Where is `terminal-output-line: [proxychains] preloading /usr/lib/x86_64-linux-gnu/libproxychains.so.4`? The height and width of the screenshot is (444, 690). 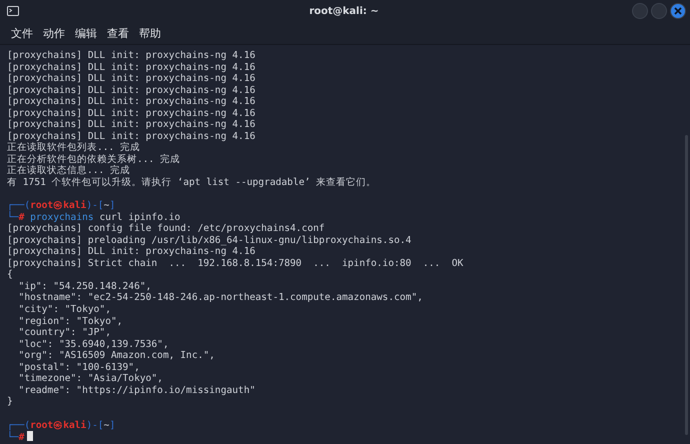 terminal-output-line: [proxychains] preloading /usr/lib/x86_64-linux-gnu/libproxychains.so.4 is located at coordinates (209, 240).